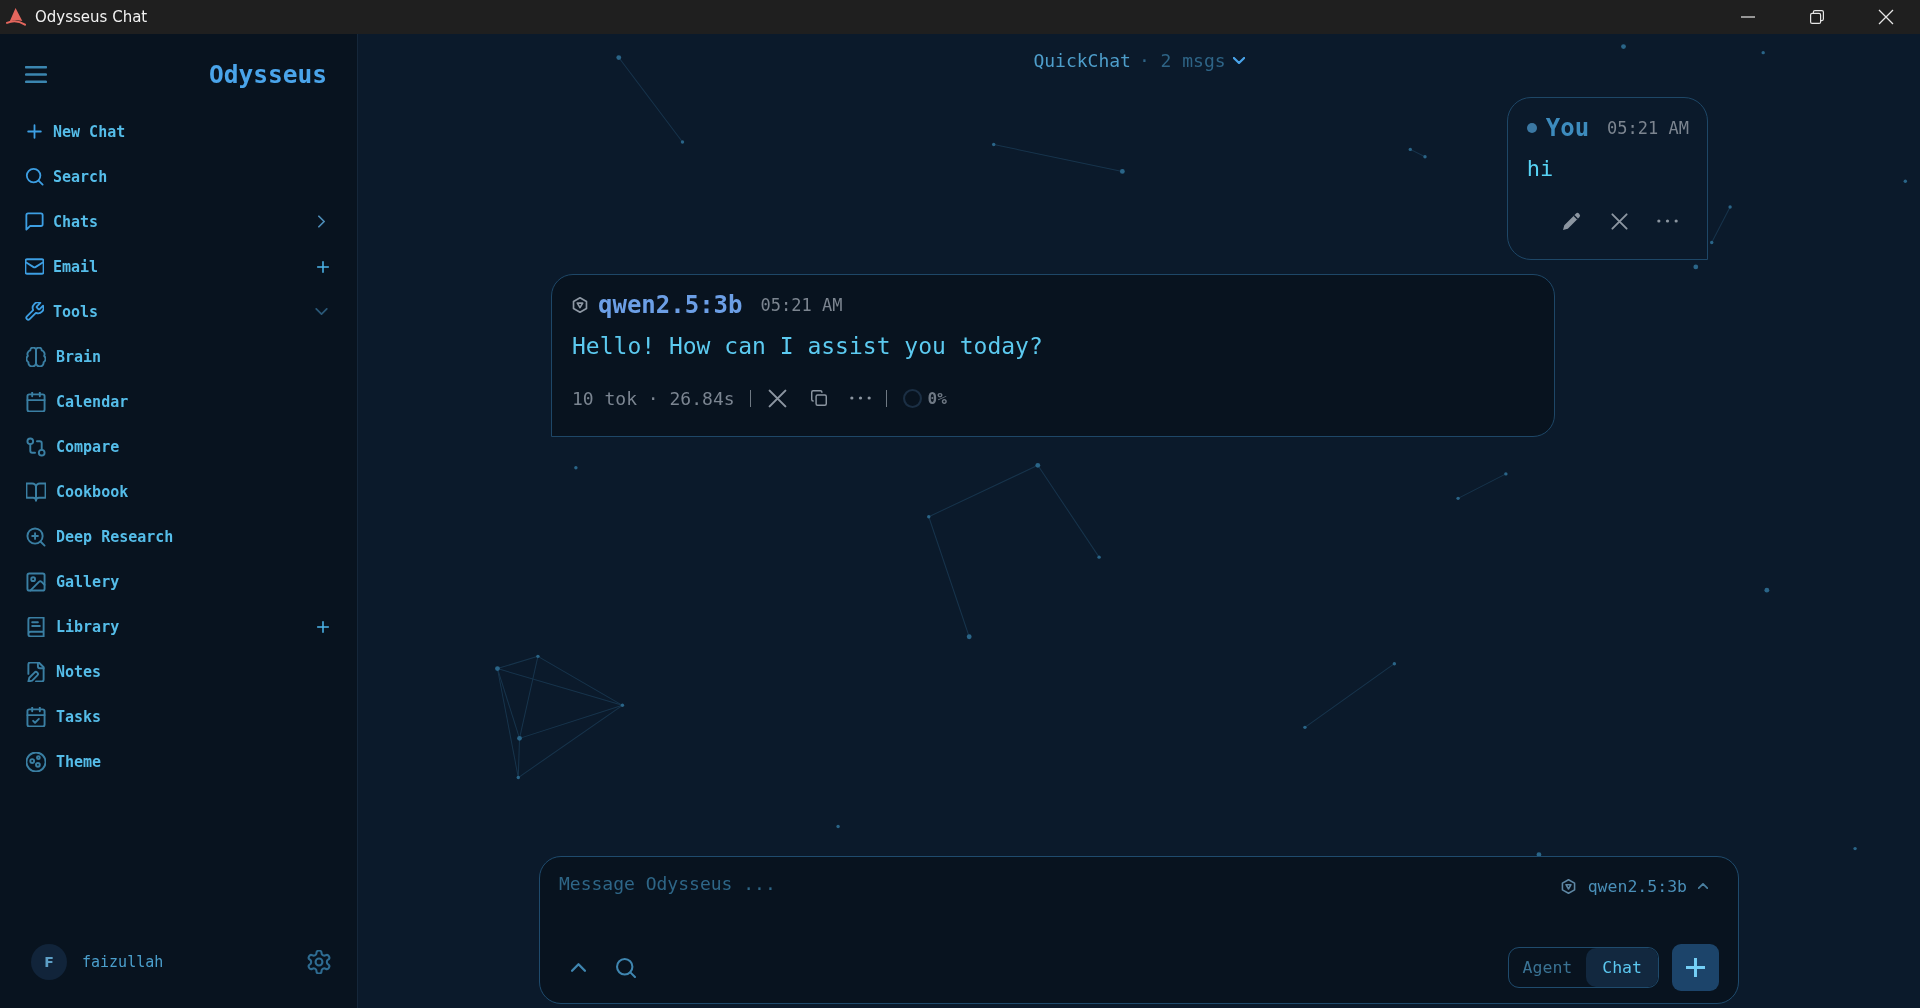 The image size is (1920, 1008). What do you see at coordinates (1885, 17) in the screenshot?
I see `close-icon` at bounding box center [1885, 17].